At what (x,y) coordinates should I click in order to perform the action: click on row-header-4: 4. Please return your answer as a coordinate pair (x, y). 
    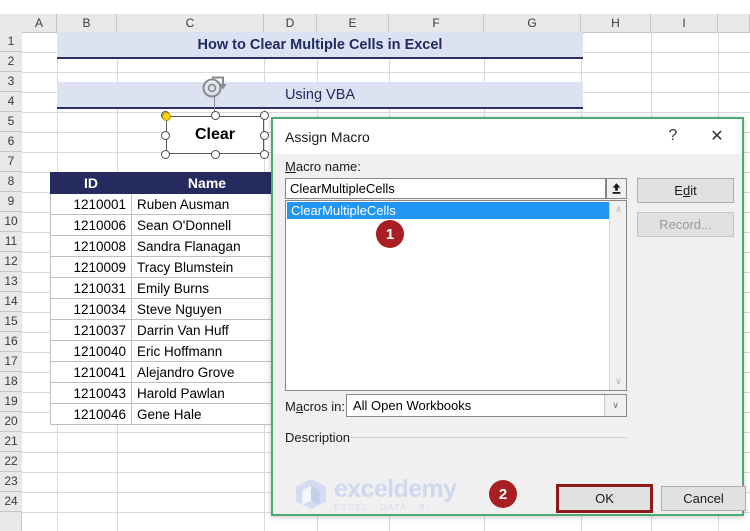
    Looking at the image, I should click on (11, 102).